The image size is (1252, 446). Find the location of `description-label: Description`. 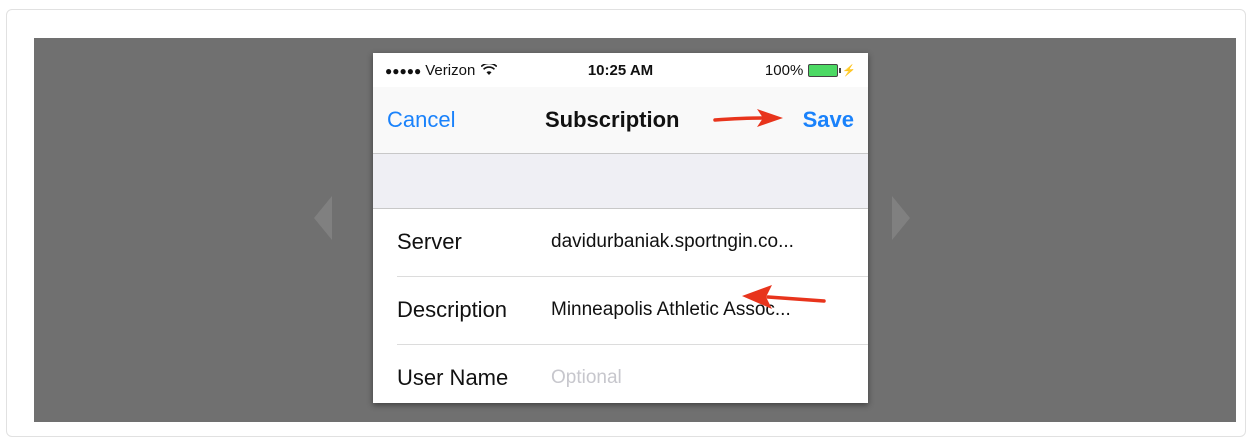

description-label: Description is located at coordinates (452, 309).